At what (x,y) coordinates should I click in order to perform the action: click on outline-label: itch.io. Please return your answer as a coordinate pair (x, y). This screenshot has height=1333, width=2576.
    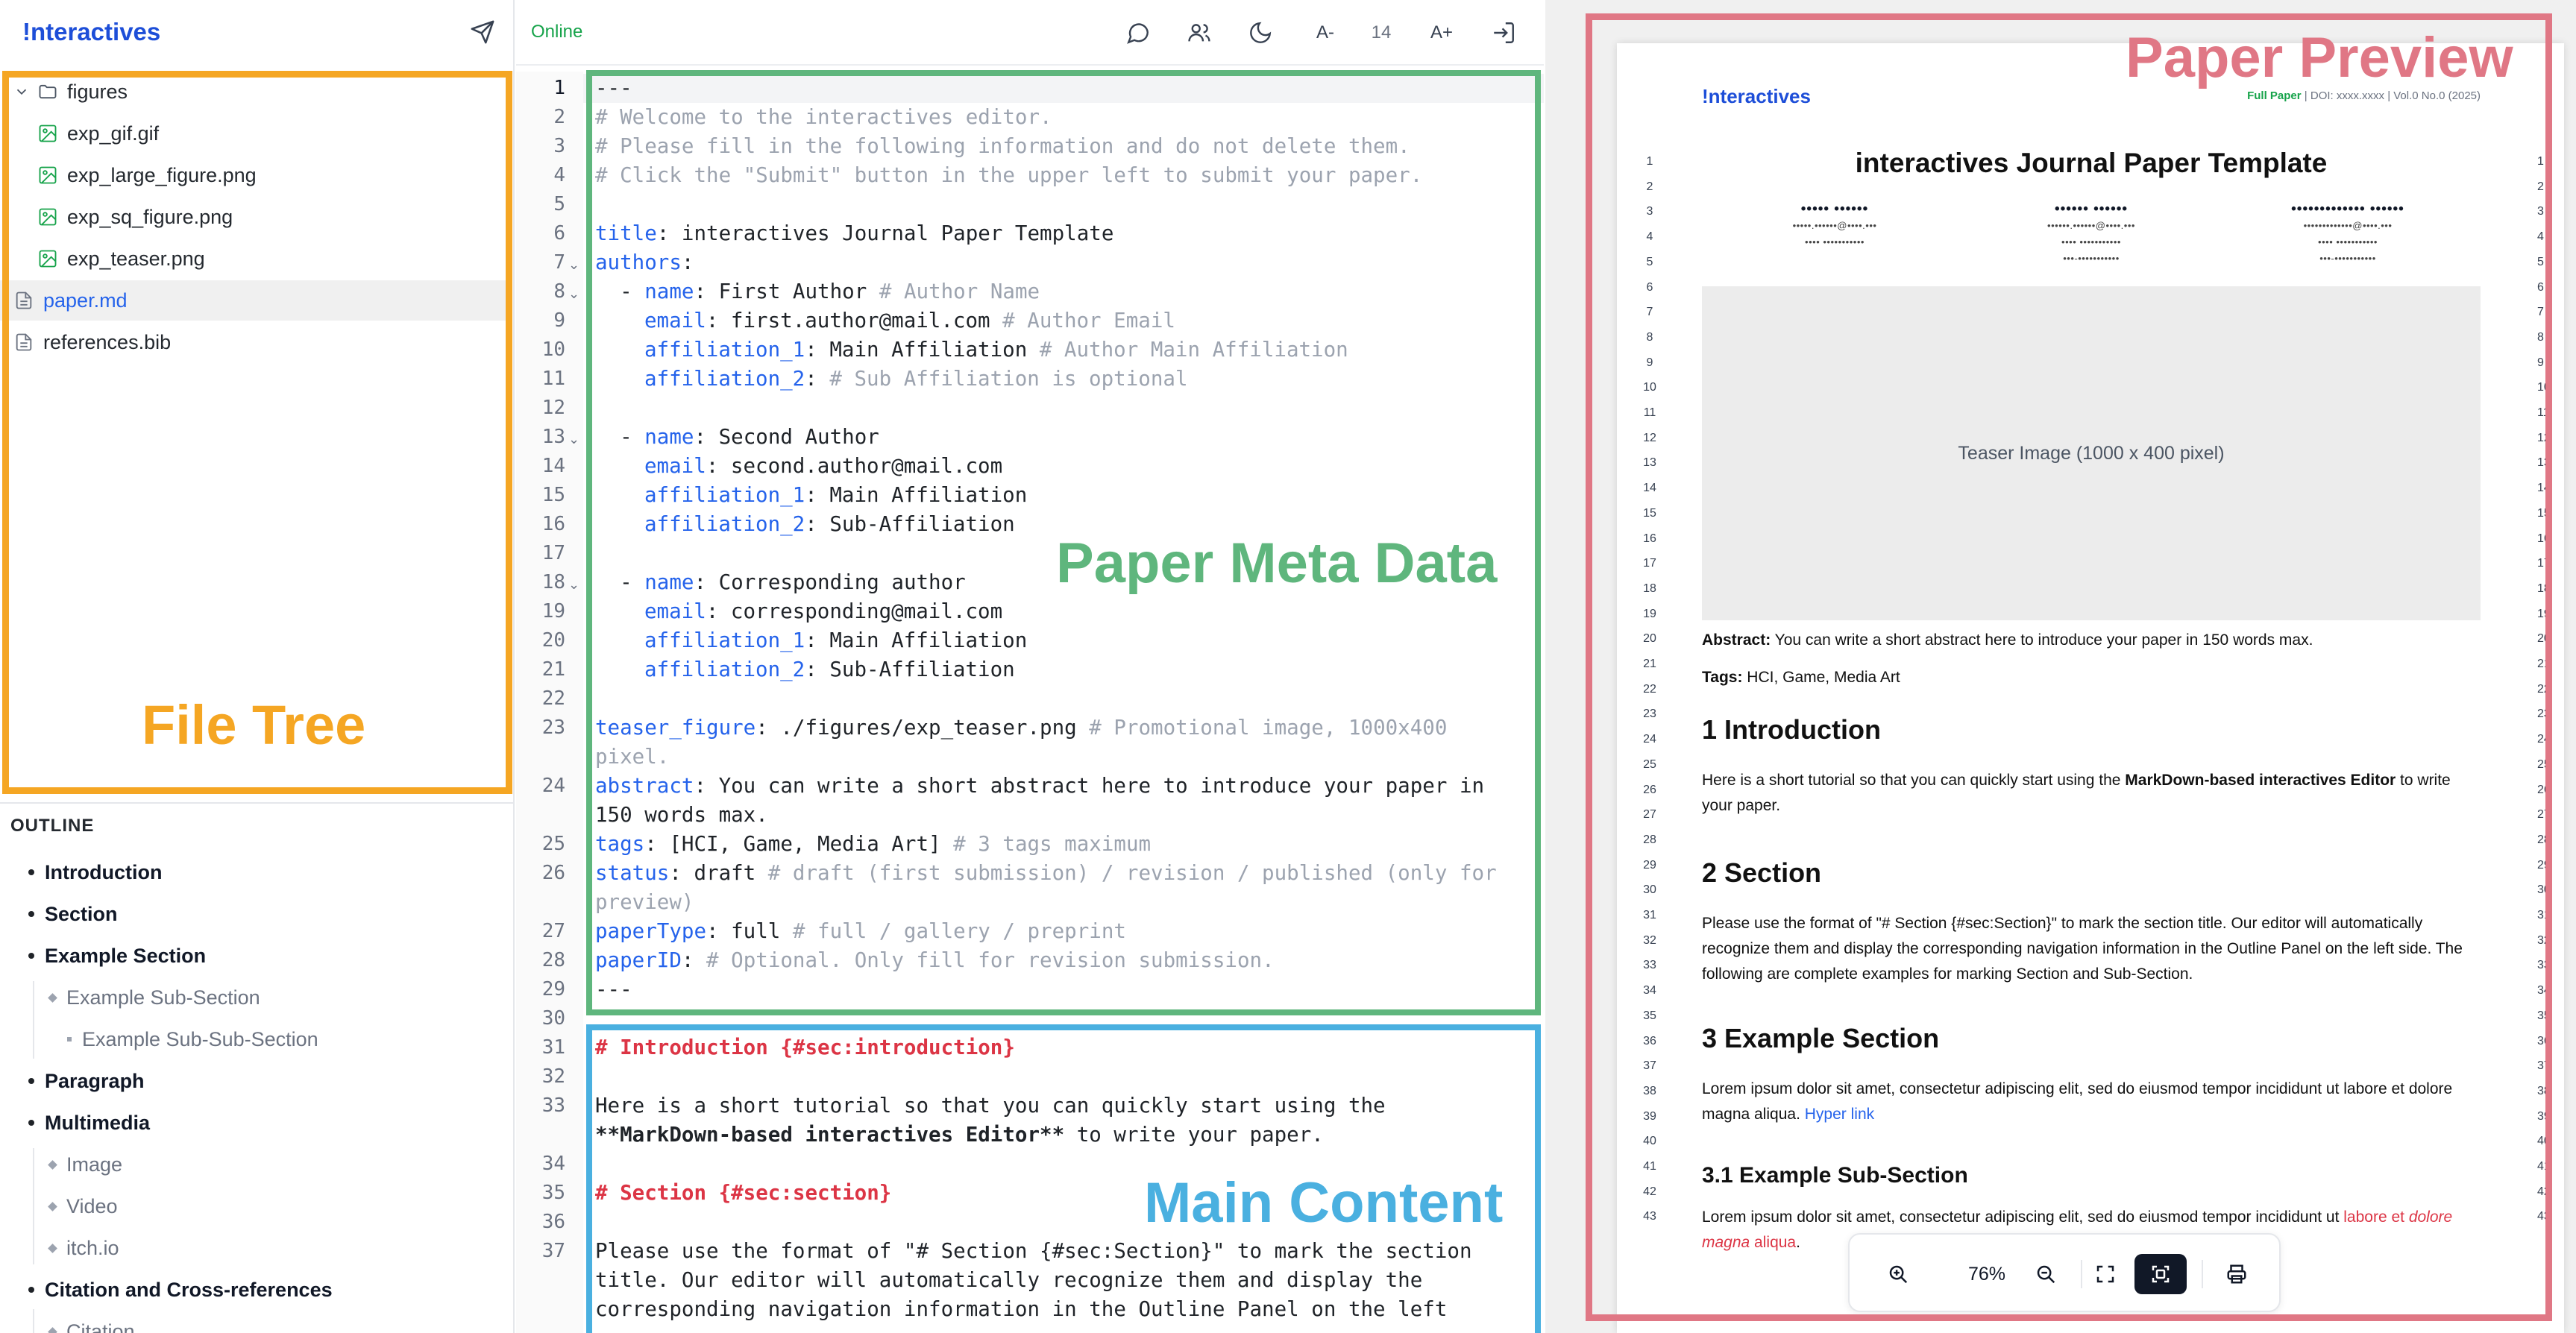
    Looking at the image, I should click on (92, 1247).